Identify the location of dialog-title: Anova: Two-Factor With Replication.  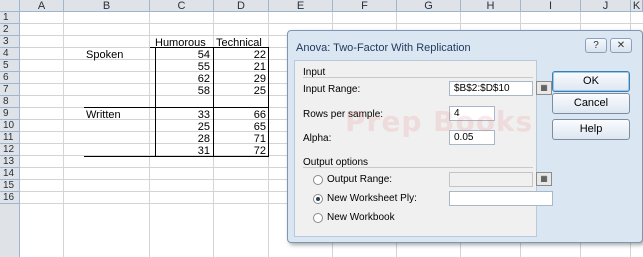
(383, 48).